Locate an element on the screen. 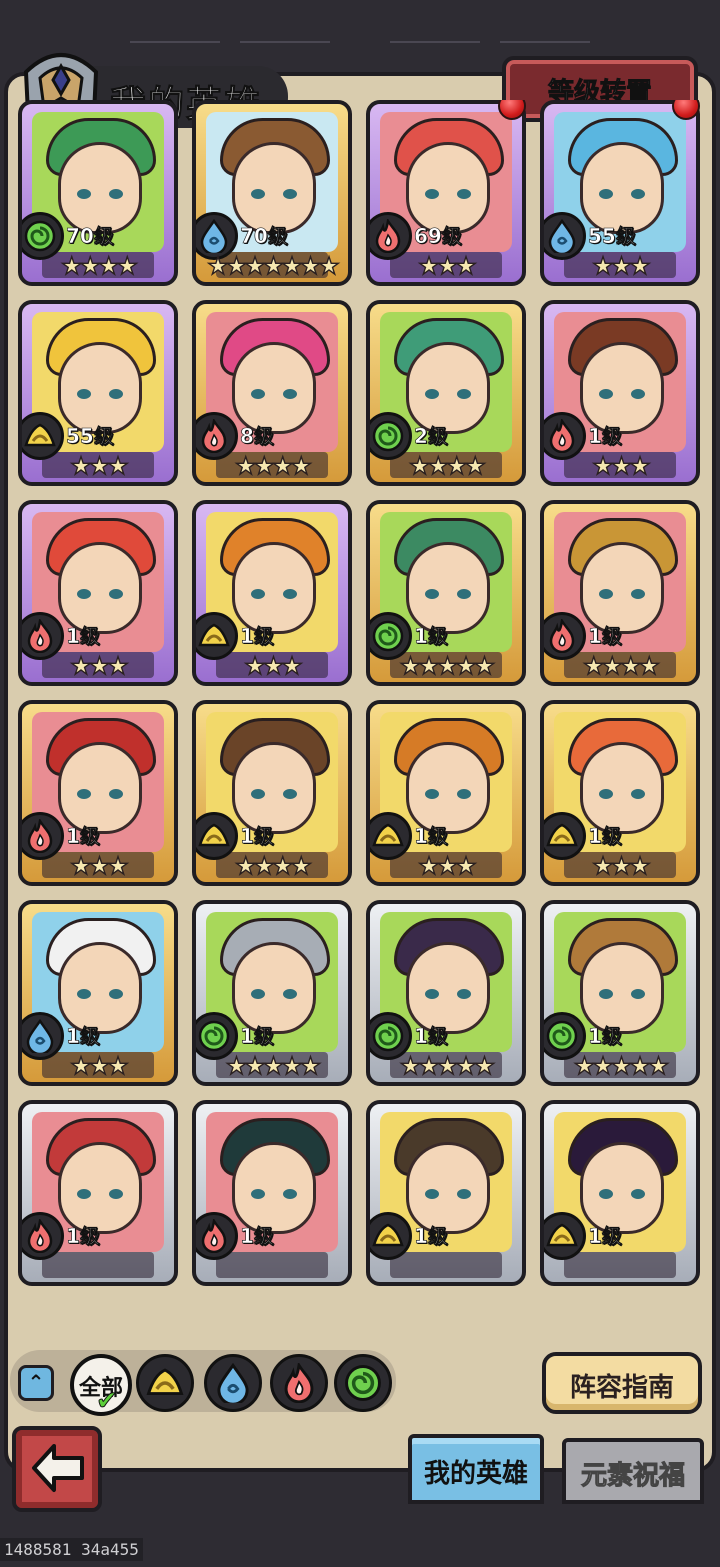  tab-element-blessing: 元素祝福 is located at coordinates (633, 1471).